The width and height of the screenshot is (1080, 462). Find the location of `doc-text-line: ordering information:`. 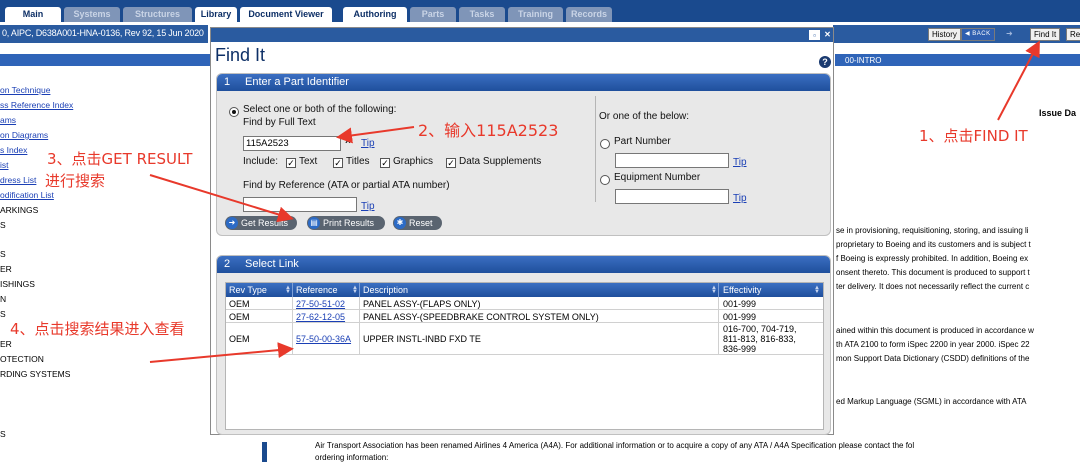

doc-text-line: ordering information: is located at coordinates (352, 457).